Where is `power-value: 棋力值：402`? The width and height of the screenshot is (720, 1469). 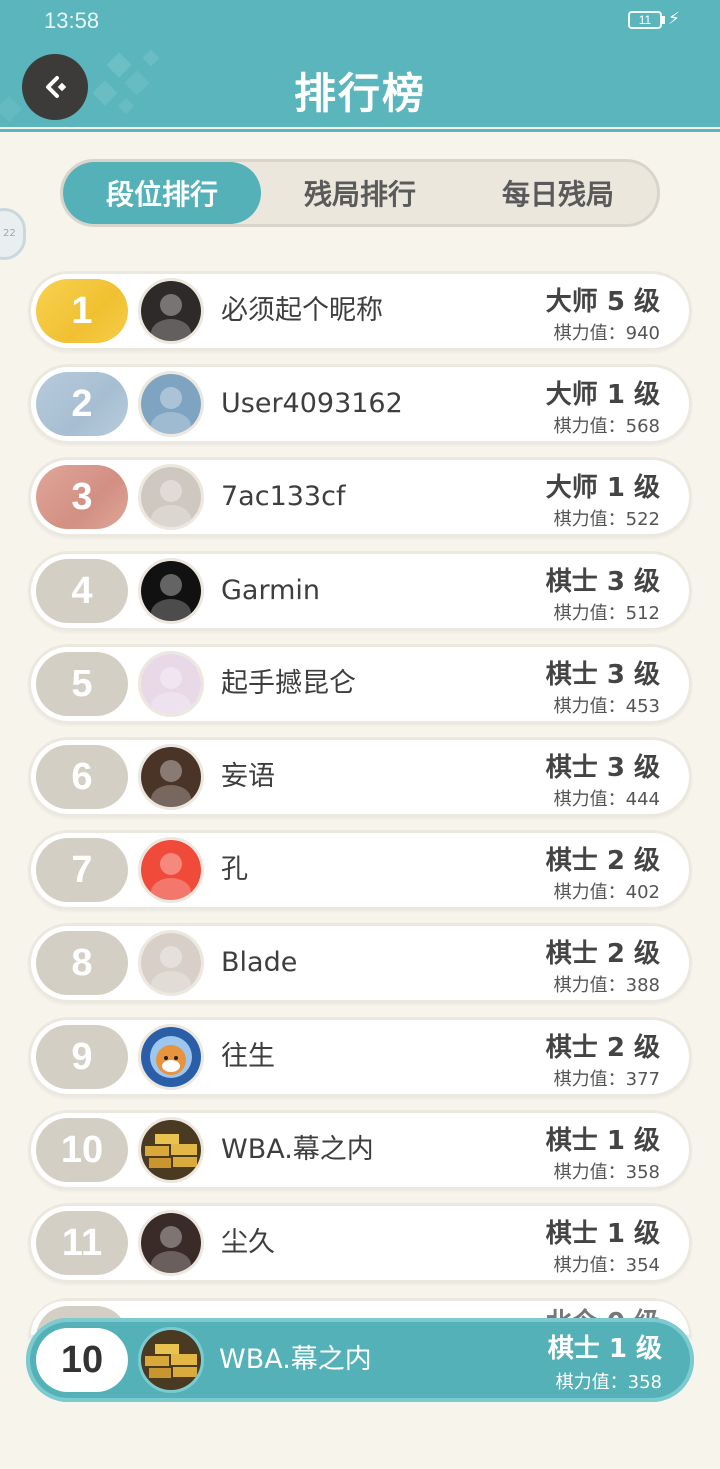 power-value: 棋力值：402 is located at coordinates (606, 893).